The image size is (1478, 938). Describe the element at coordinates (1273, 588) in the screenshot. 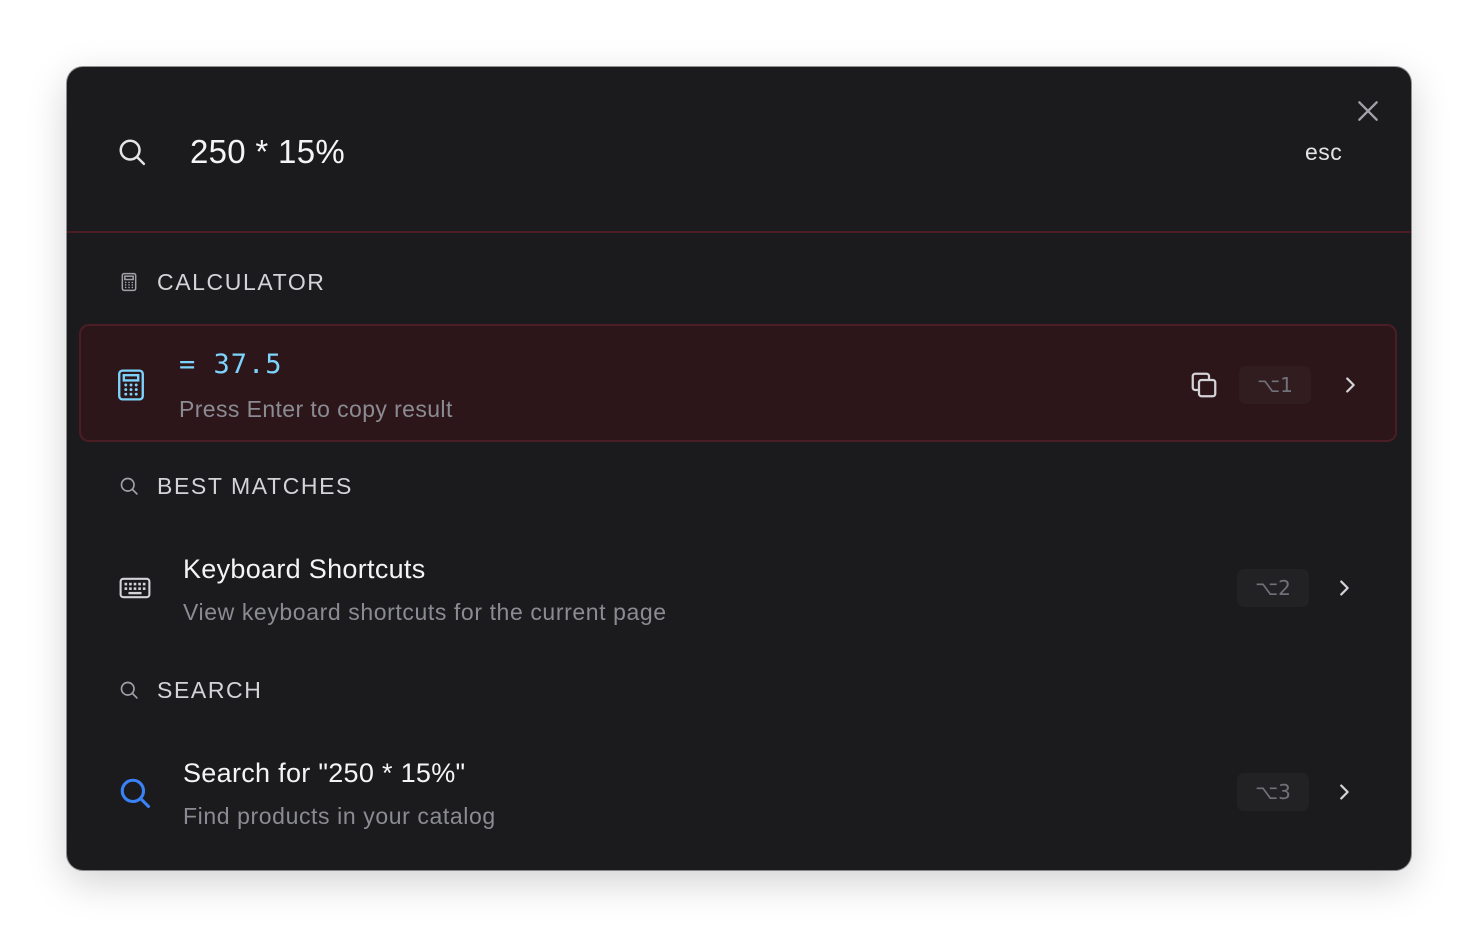

I see `shortcut-badge: ⌥2` at that location.